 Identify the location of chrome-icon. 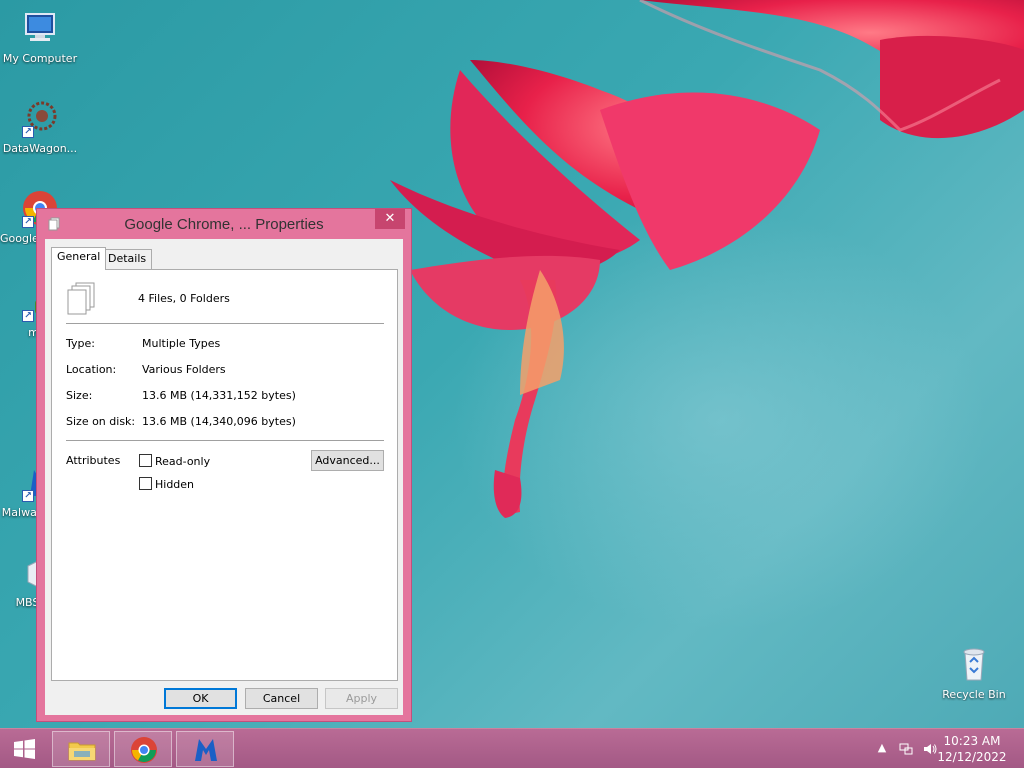
(144, 750).